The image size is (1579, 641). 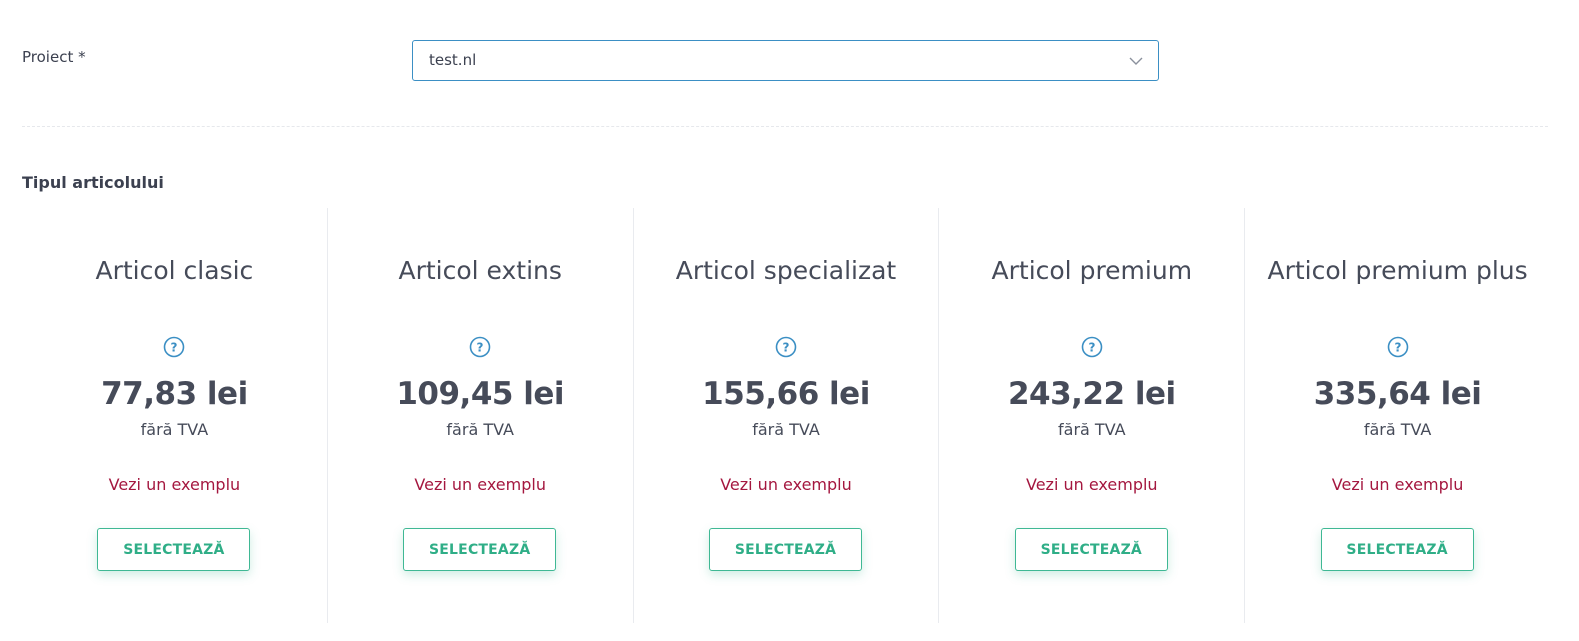 I want to click on card-price: 335,64 lei, so click(x=1397, y=394).